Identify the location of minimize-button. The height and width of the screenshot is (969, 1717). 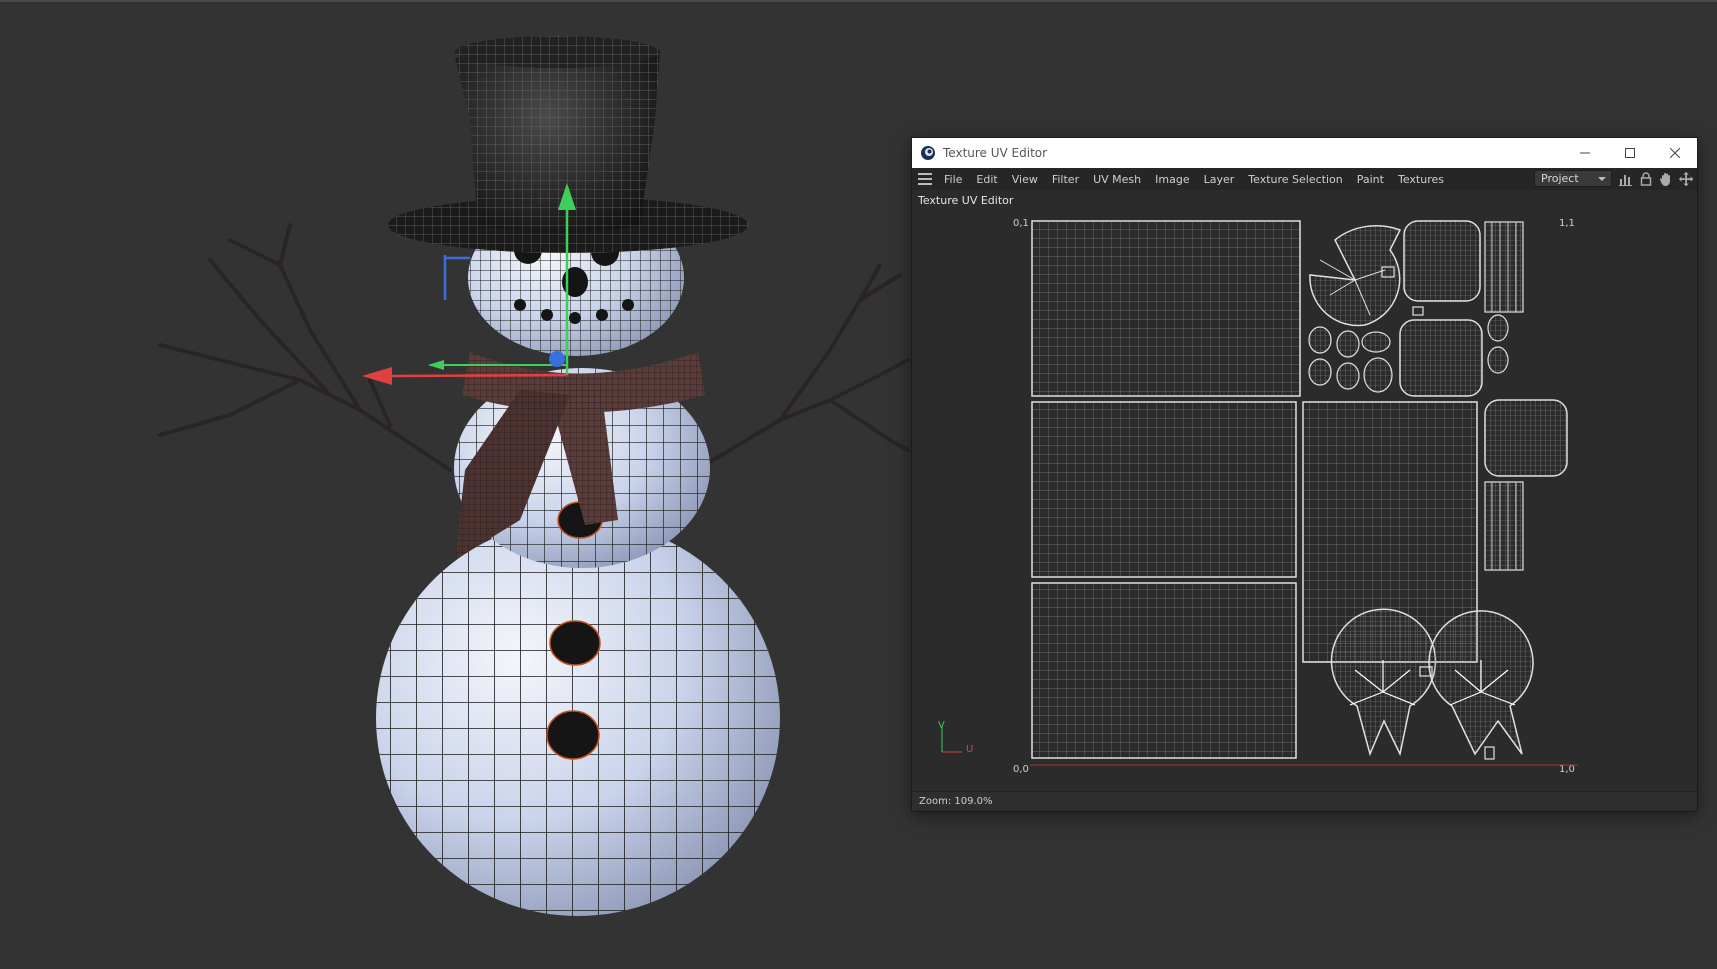
(1584, 153).